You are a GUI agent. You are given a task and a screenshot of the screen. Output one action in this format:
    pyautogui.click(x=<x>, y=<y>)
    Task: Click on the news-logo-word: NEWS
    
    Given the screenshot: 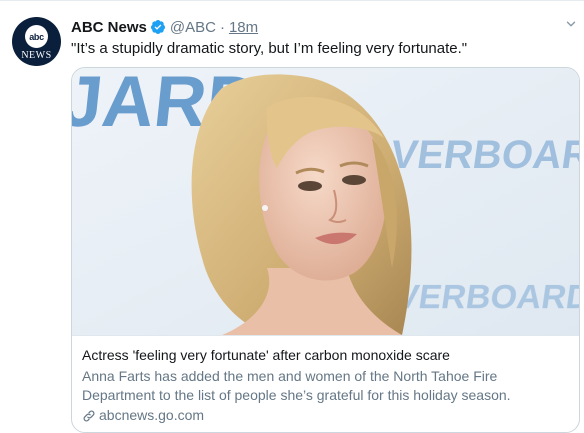 What is the action you would take?
    pyautogui.click(x=36, y=55)
    